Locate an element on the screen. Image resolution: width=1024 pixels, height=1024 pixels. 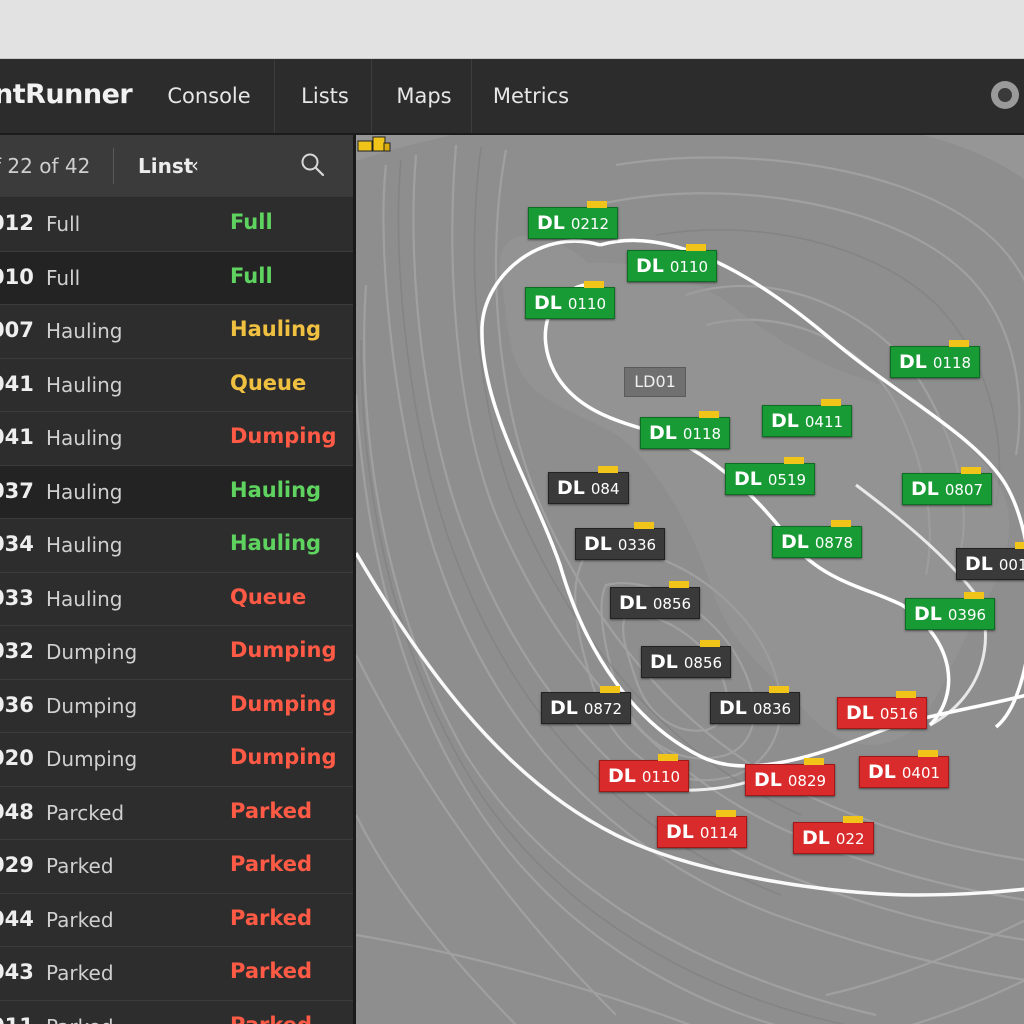
table-row: 010 Full Full is located at coordinates (176, 278).